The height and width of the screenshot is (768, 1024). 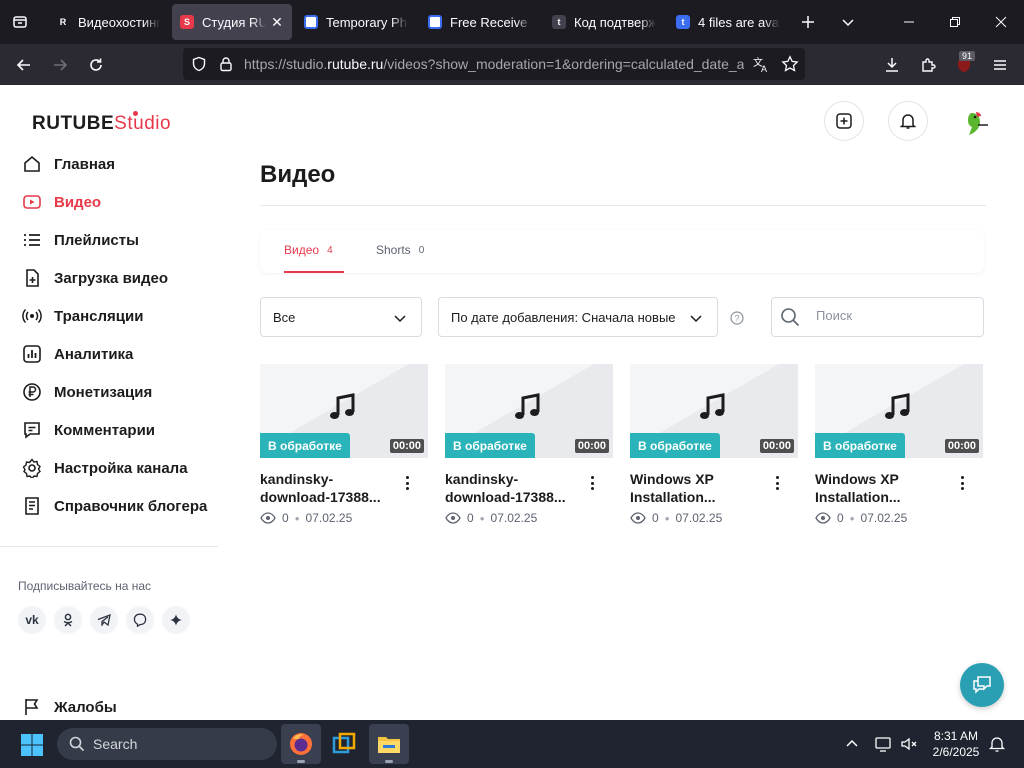 I want to click on dzen-social-button, so click(x=176, y=620).